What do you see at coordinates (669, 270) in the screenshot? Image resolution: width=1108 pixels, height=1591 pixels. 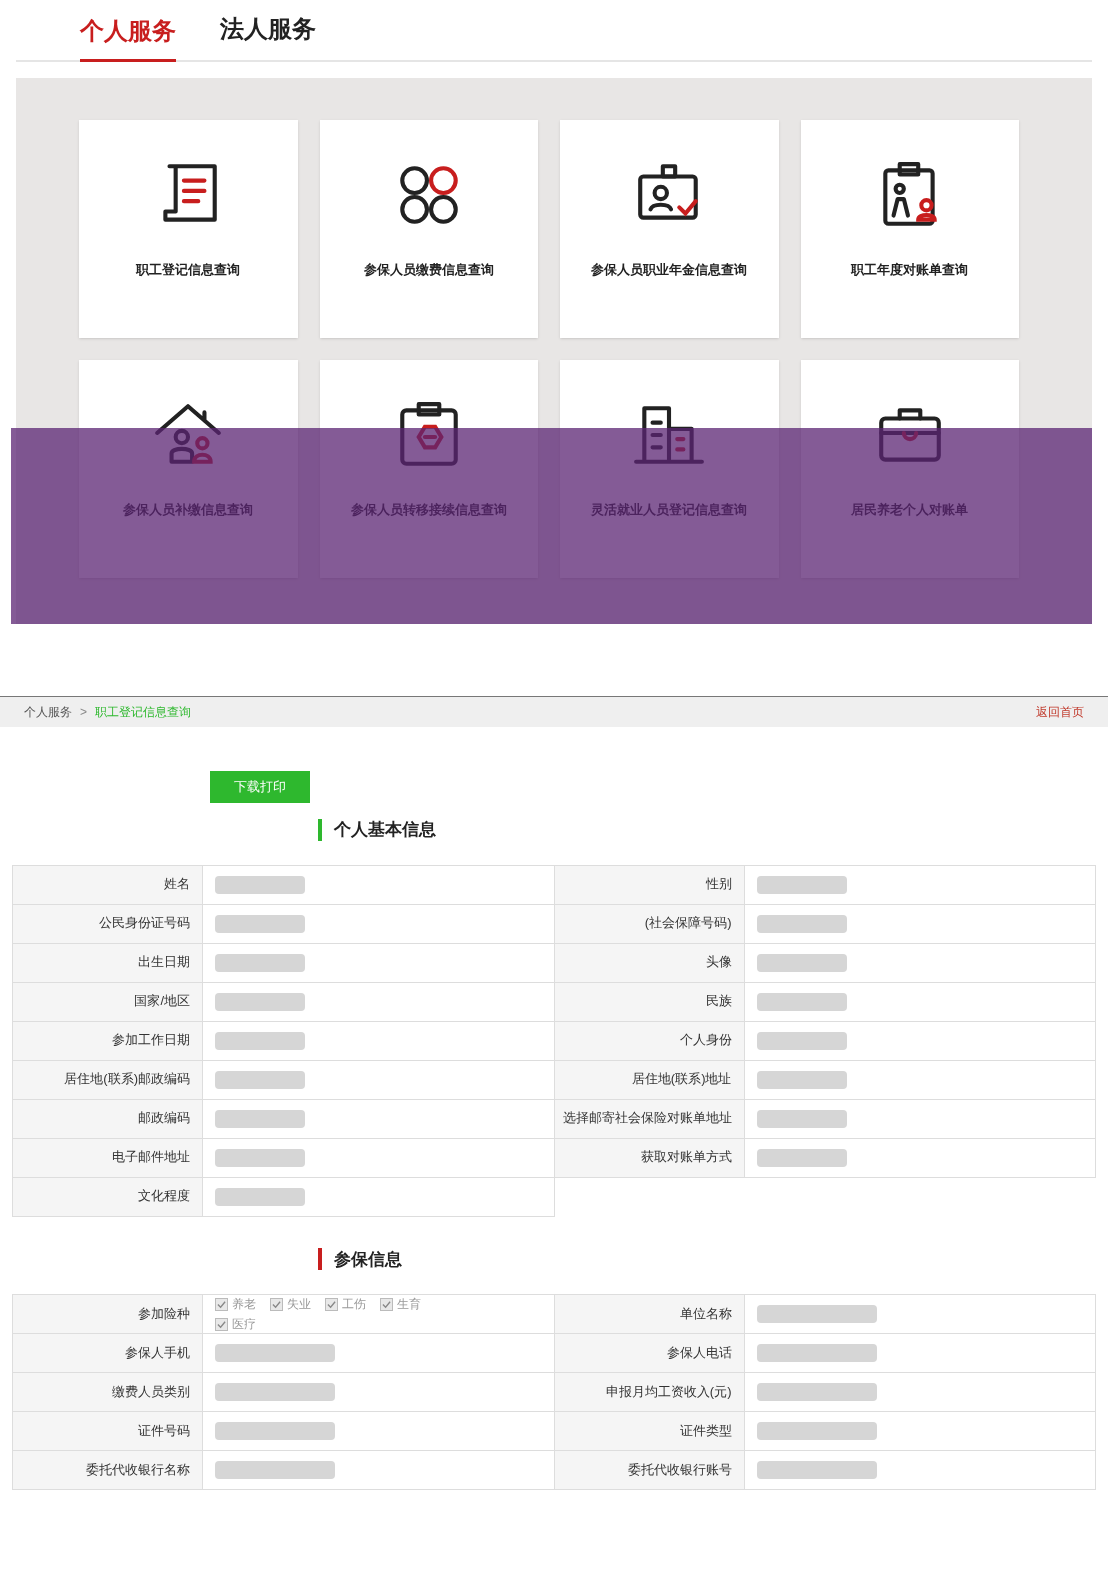 I see `service-label: 参保人员职业年金信息查询` at bounding box center [669, 270].